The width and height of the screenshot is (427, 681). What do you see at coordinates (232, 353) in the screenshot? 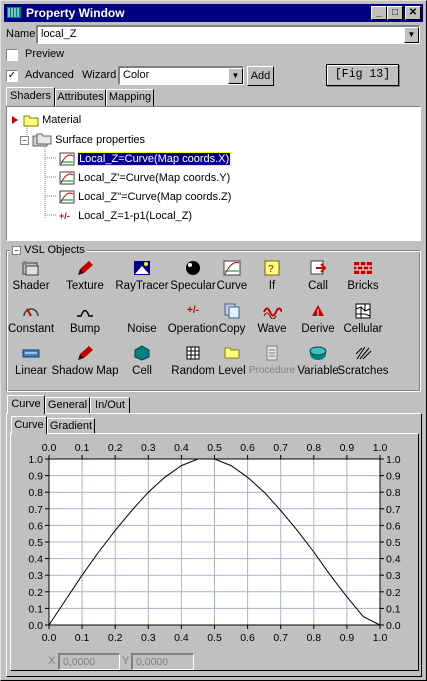
I see `level-folder-icon` at bounding box center [232, 353].